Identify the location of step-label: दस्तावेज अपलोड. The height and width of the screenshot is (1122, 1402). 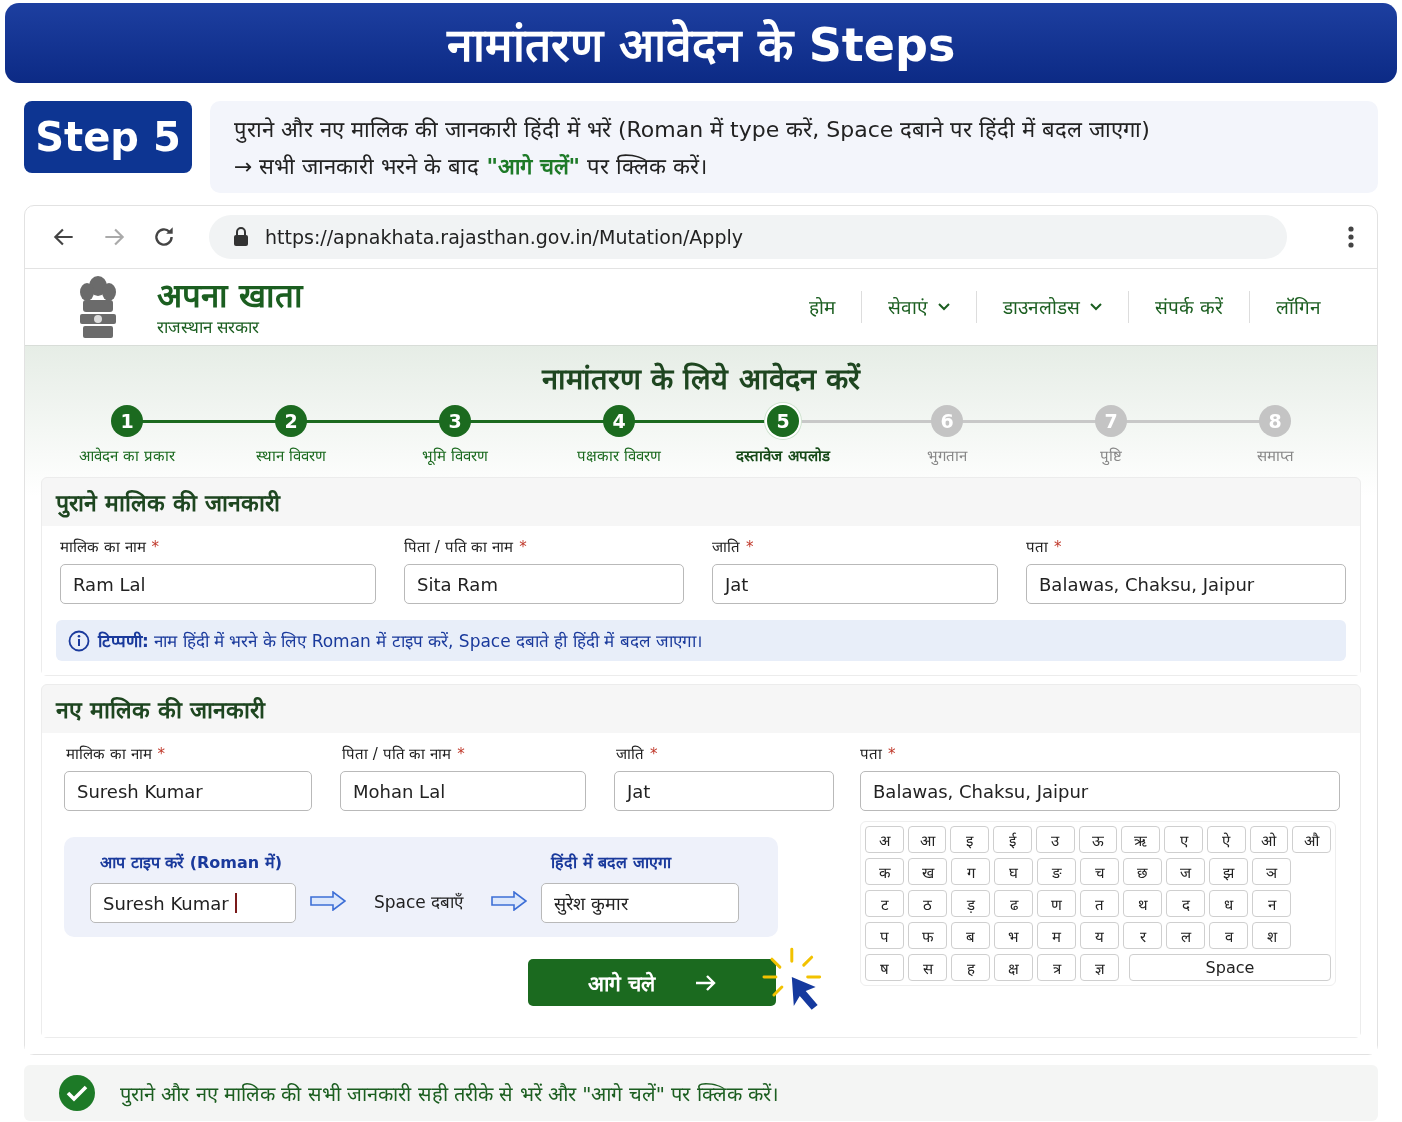
(783, 455).